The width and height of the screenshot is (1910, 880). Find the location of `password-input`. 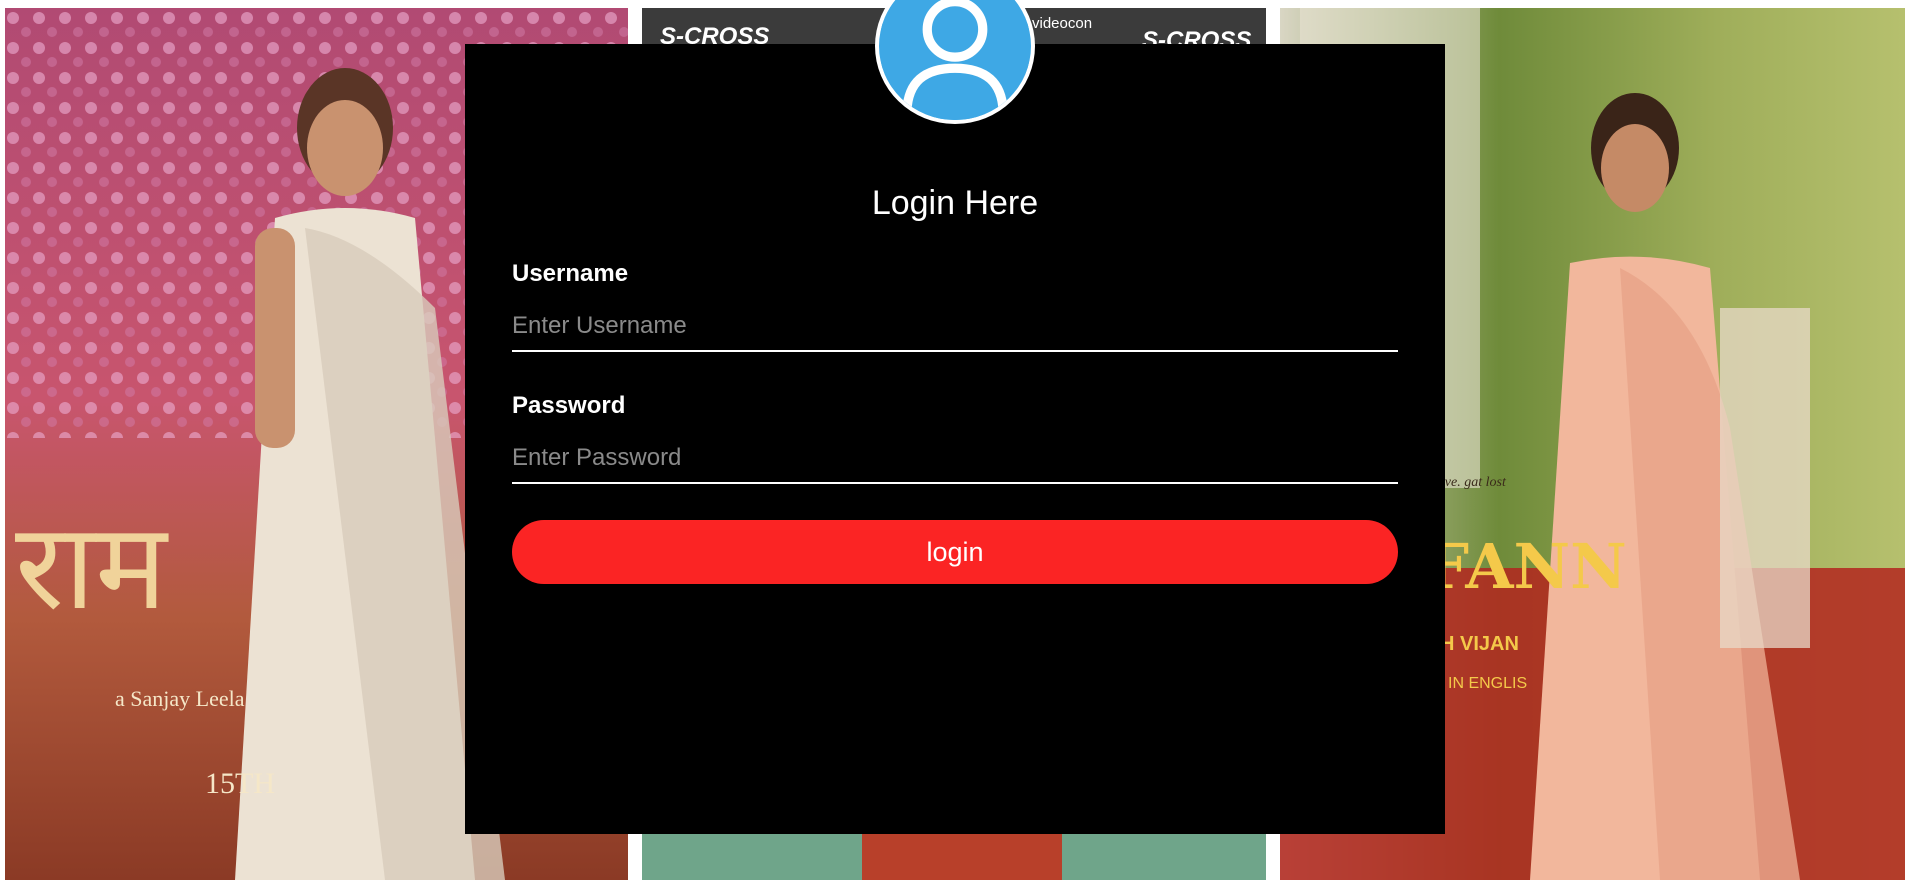

password-input is located at coordinates (955, 459).